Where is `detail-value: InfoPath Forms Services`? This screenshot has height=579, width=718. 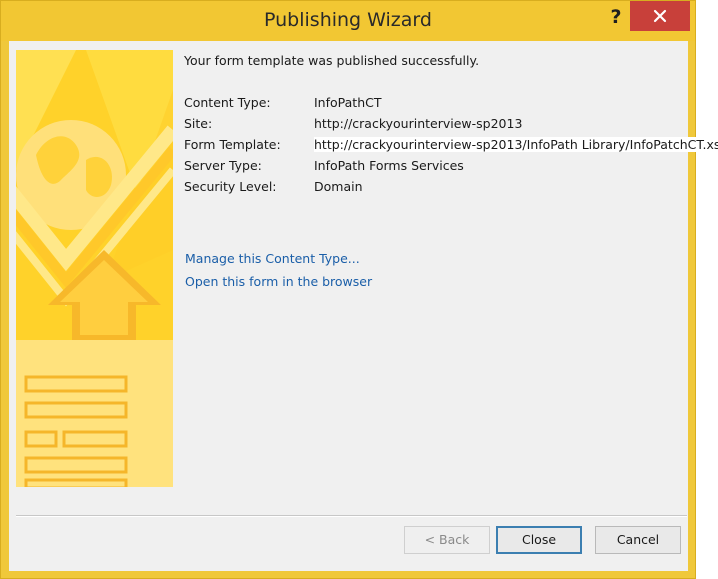
detail-value: InfoPath Forms Services is located at coordinates (389, 165).